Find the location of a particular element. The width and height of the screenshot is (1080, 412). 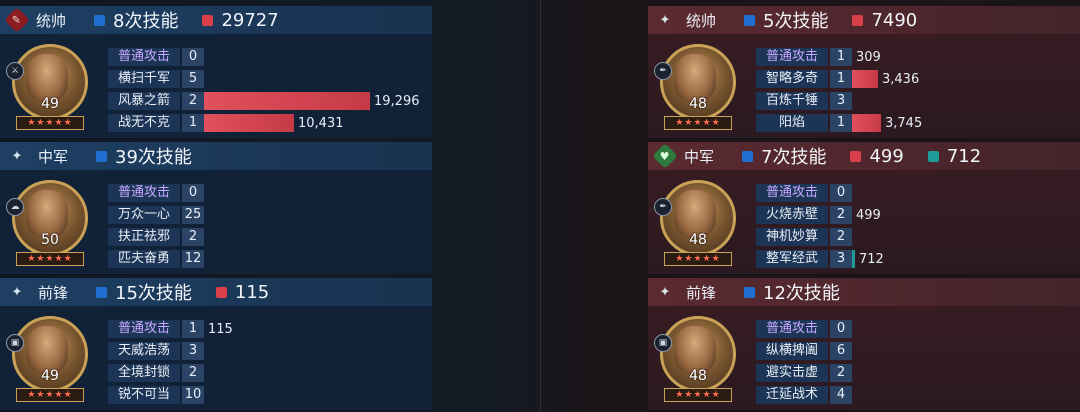

skill-row: 阳焰 1 3,745 is located at coordinates (839, 123).